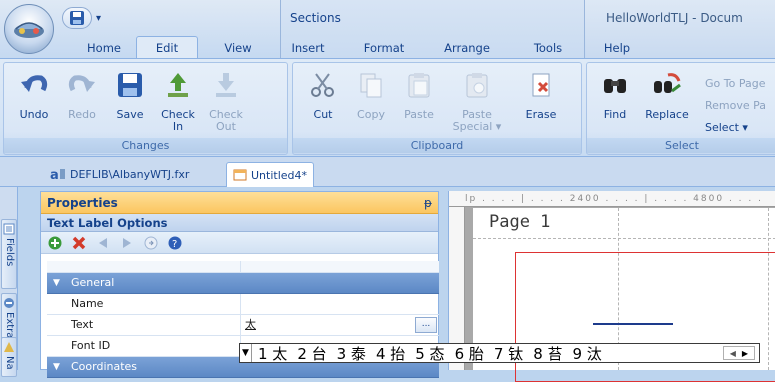  What do you see at coordinates (167, 47) in the screenshot?
I see `tab-edit: Edit` at bounding box center [167, 47].